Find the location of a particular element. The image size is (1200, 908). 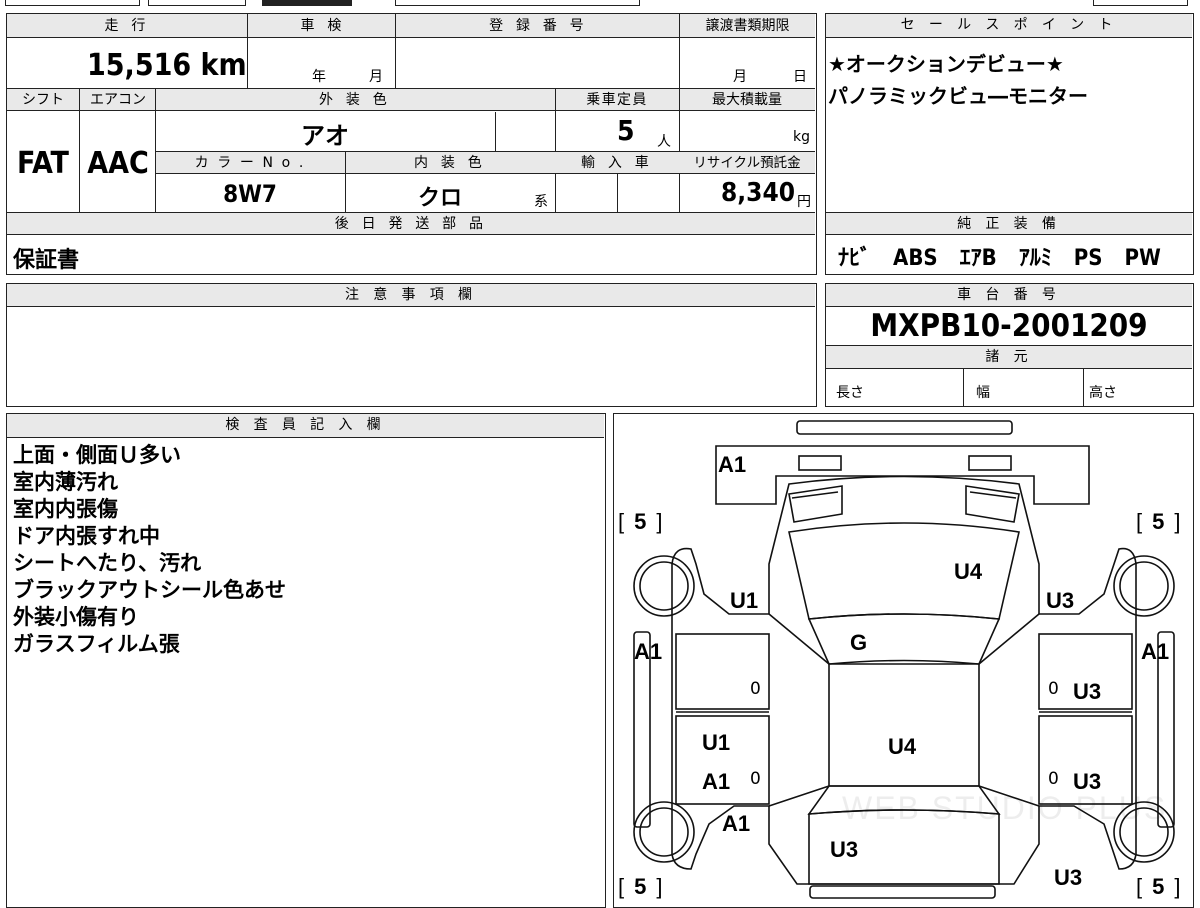

mark-windshield: G is located at coordinates (859, 642).